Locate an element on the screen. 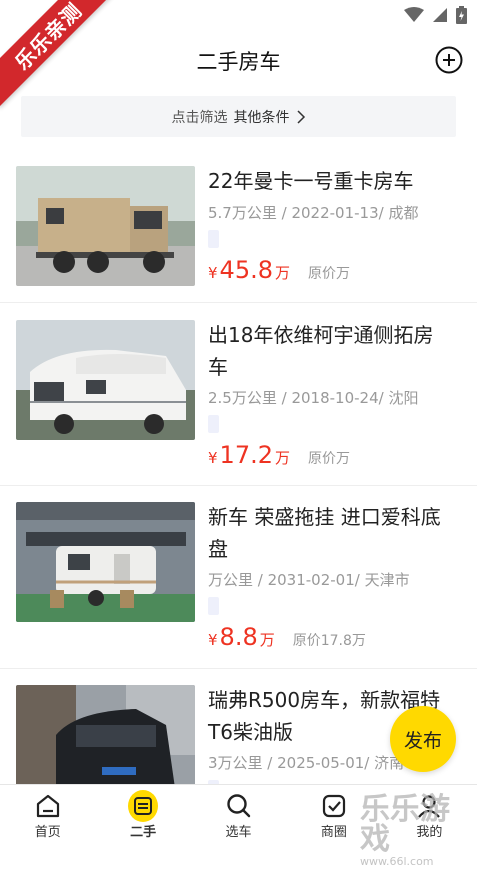  tab-business-circle: 商圈 is located at coordinates (333, 817).